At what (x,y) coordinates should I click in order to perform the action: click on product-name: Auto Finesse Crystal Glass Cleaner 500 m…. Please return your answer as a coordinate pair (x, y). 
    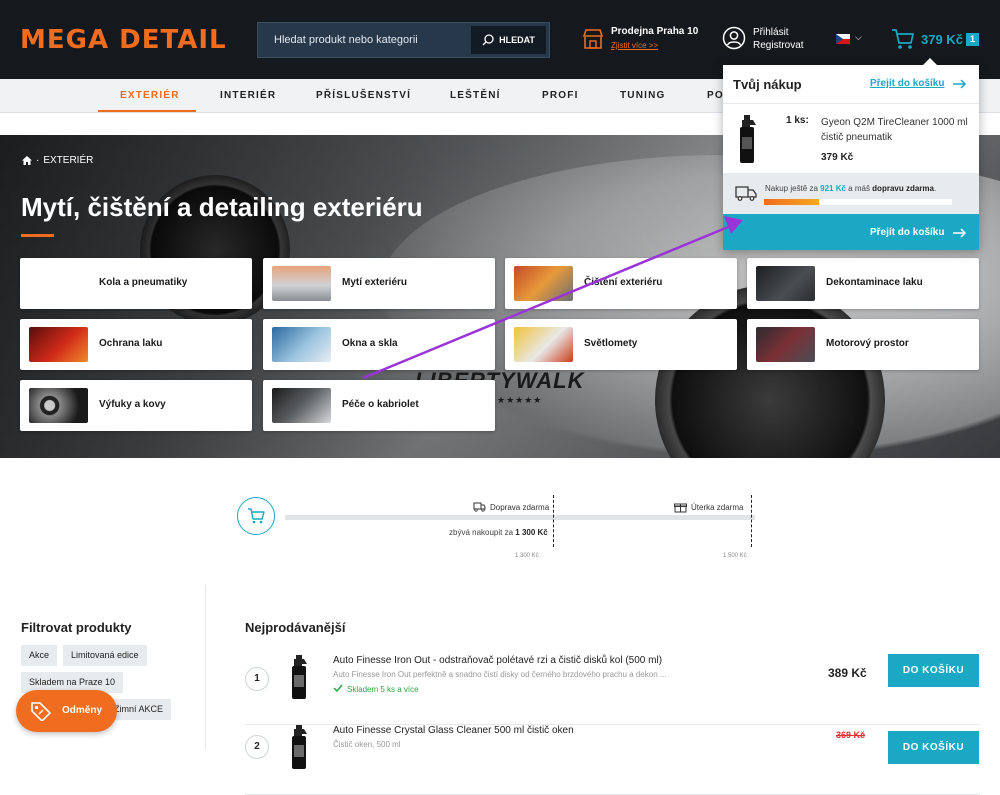
    Looking at the image, I should click on (453, 730).